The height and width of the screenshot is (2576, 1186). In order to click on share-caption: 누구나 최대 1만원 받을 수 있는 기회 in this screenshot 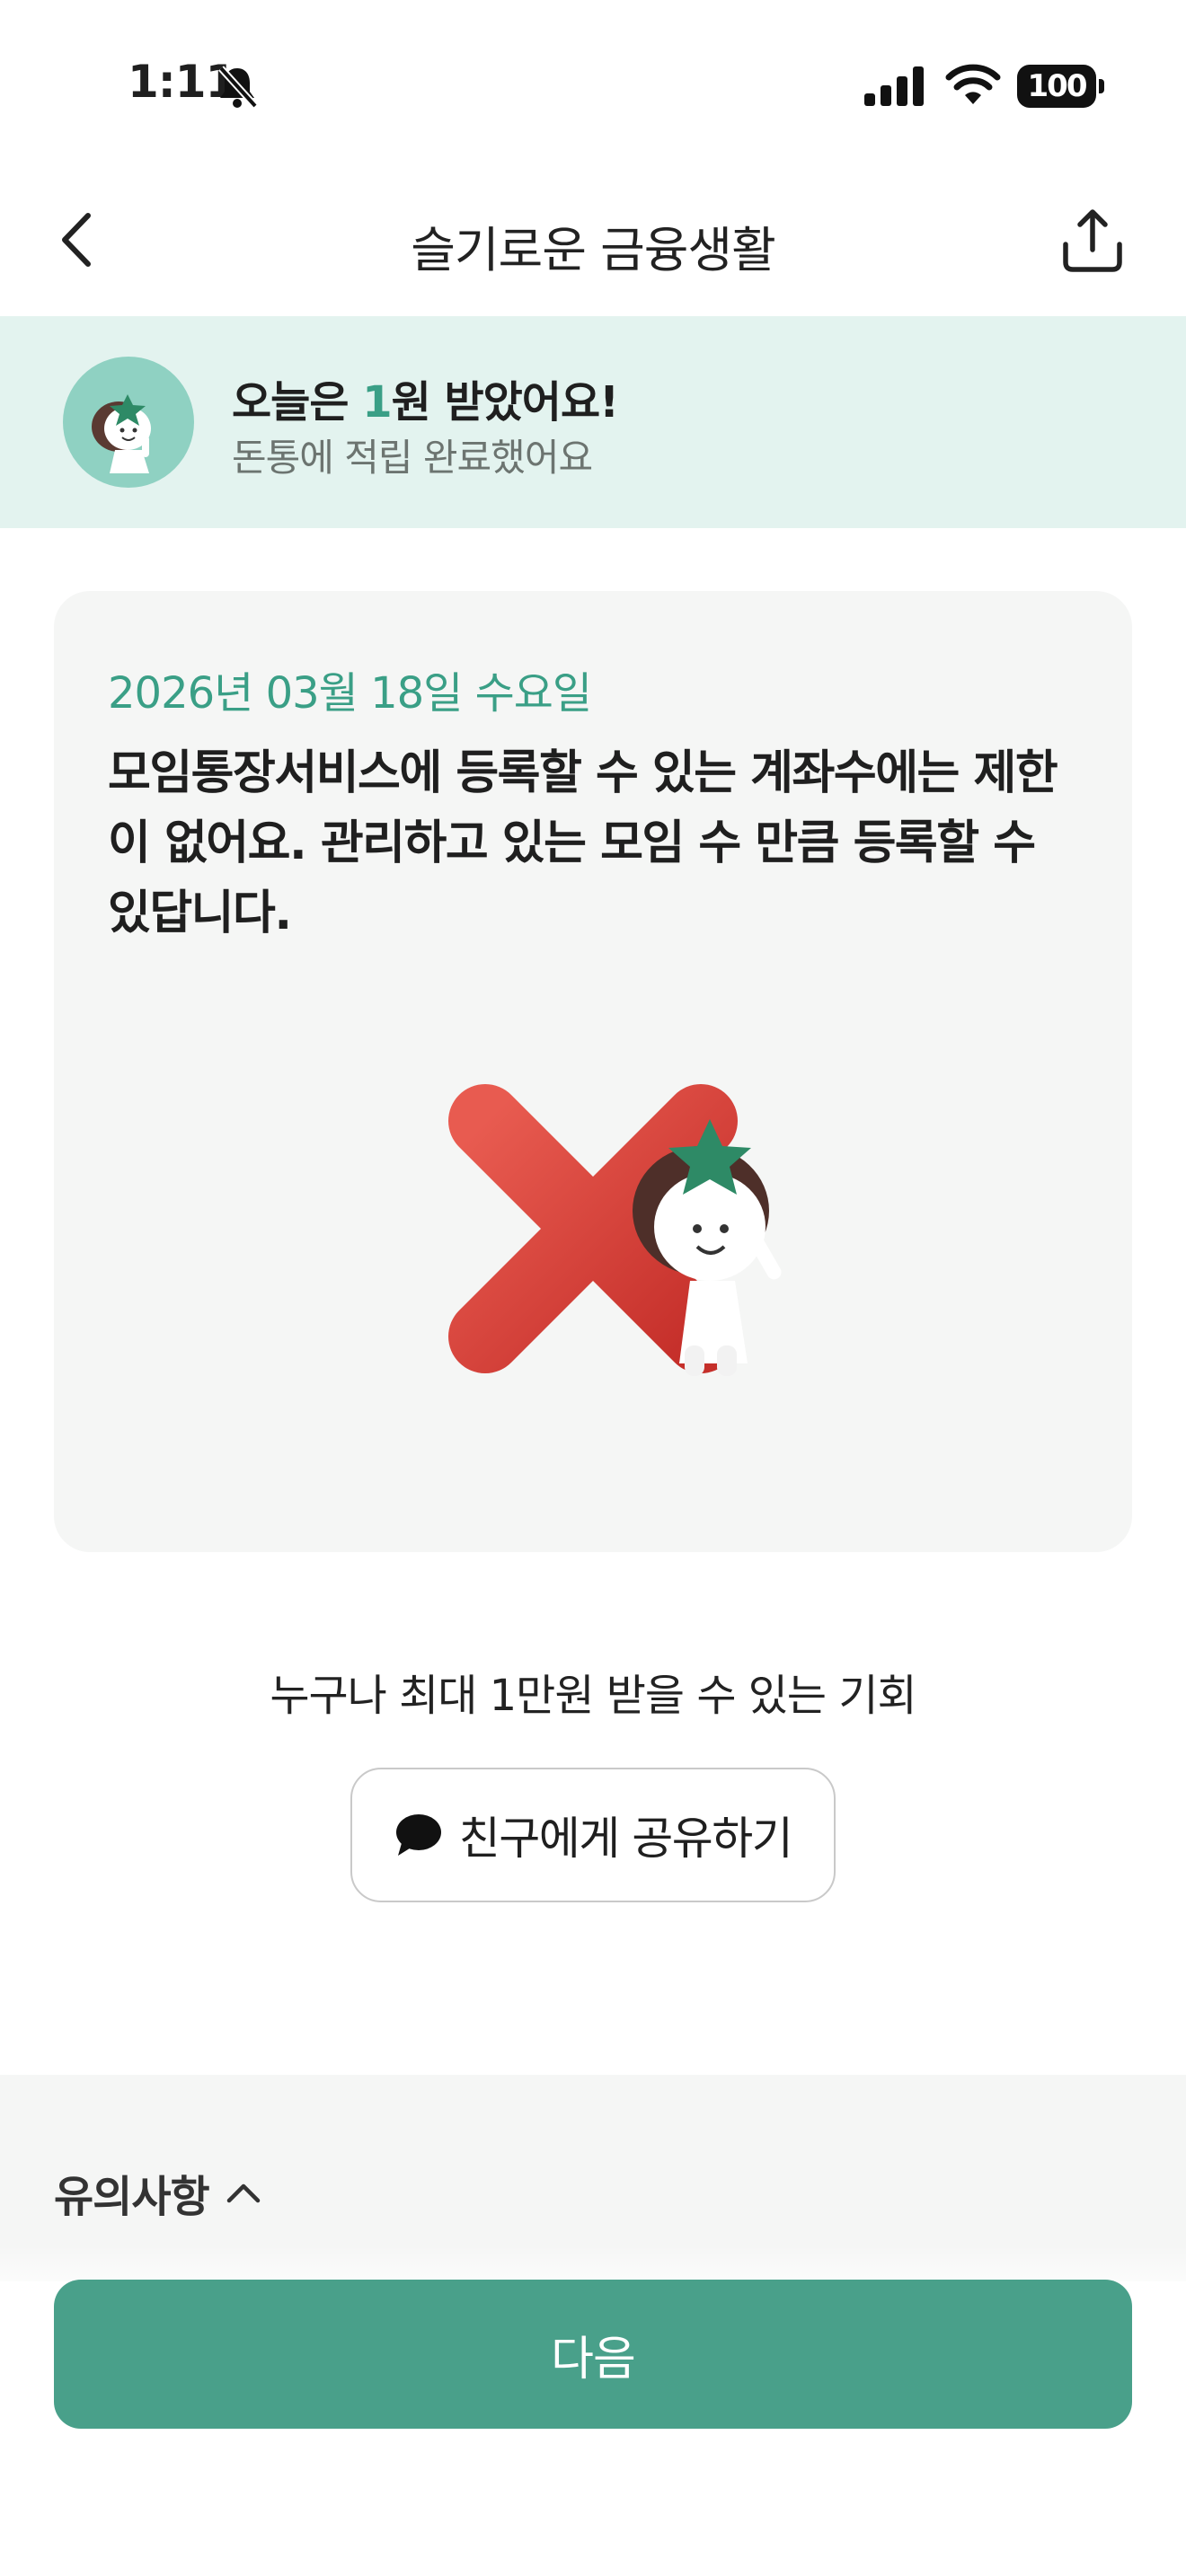, I will do `click(593, 1696)`.